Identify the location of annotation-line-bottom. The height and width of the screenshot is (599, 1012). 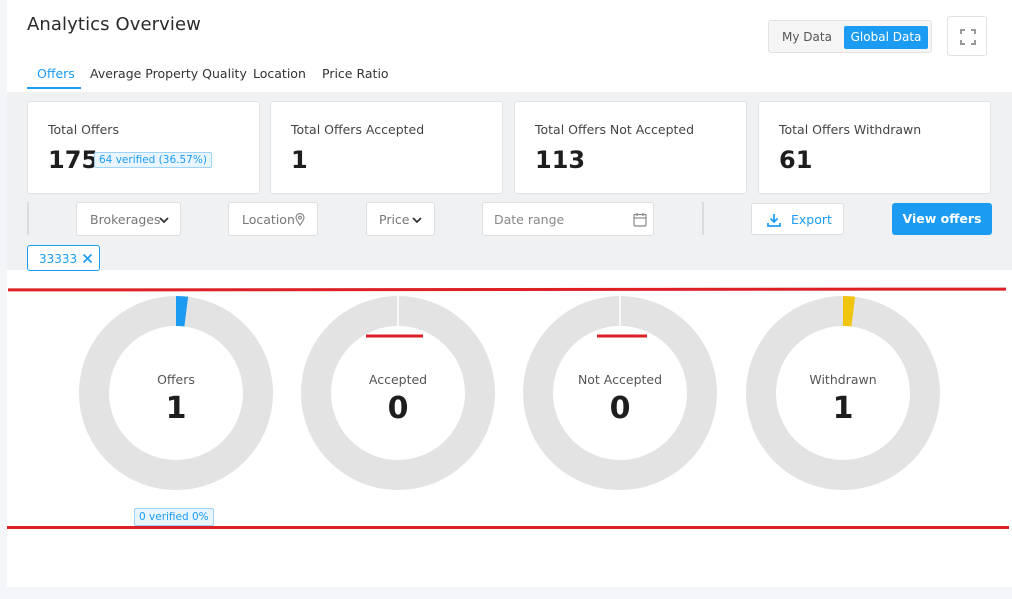
(508, 527).